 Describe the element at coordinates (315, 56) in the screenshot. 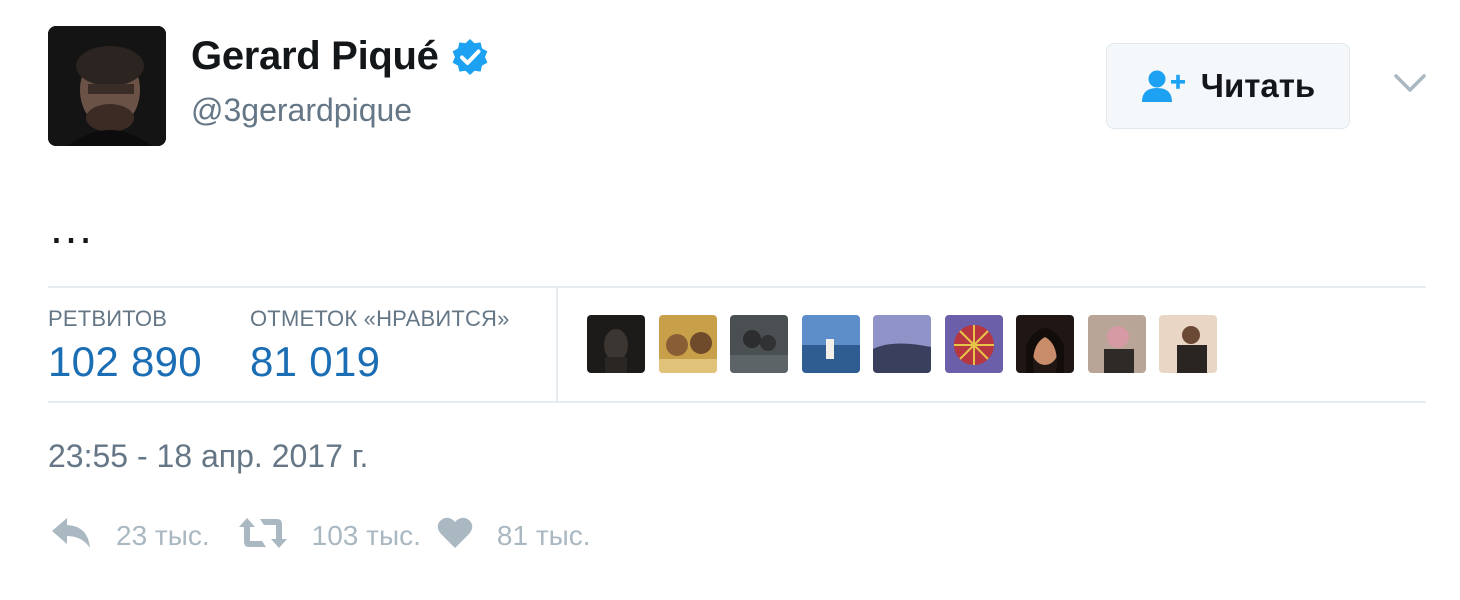

I see `display-name: Gerard Piqué` at that location.